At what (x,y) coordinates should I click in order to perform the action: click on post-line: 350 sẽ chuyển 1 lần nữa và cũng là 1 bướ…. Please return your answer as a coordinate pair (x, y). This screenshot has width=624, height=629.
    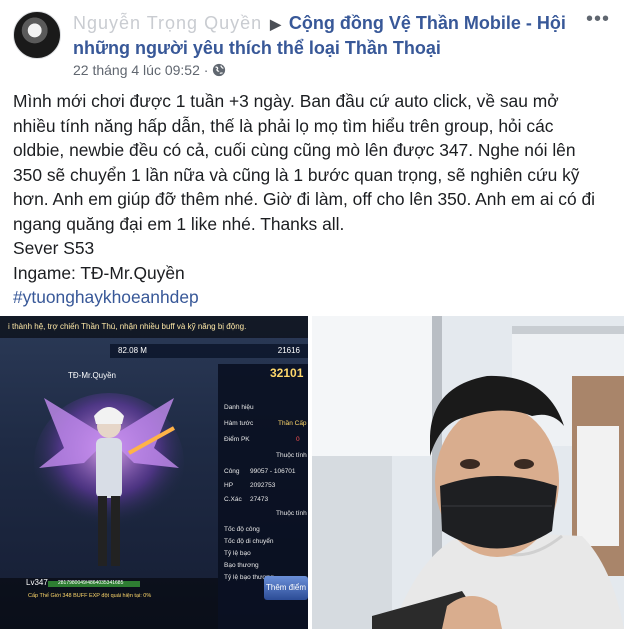
    Looking at the image, I should click on (296, 174).